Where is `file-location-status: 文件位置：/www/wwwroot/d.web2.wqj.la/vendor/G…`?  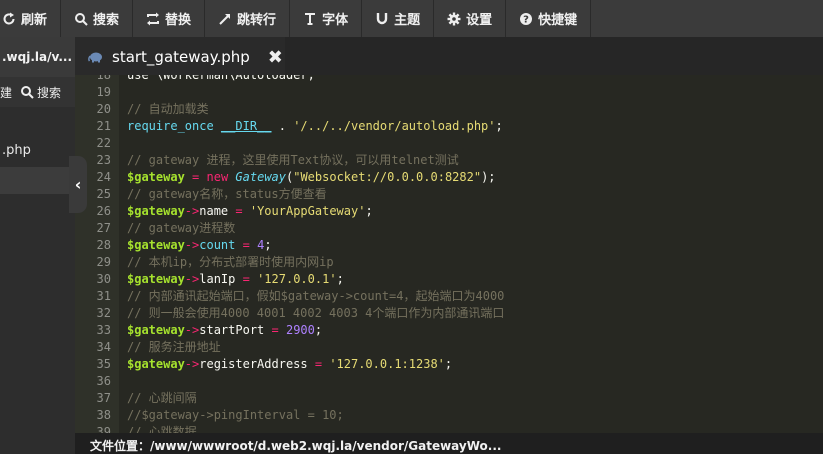 file-location-status: 文件位置：/www/wwwroot/d.web2.wqj.la/vendor/G… is located at coordinates (449, 443).